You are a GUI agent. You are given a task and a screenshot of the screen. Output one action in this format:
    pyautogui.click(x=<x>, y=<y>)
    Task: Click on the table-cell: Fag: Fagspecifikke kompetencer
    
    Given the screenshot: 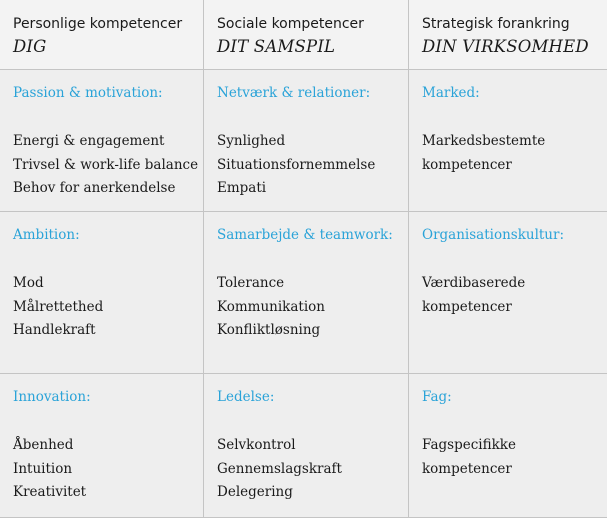 What is the action you would take?
    pyautogui.click(x=508, y=446)
    